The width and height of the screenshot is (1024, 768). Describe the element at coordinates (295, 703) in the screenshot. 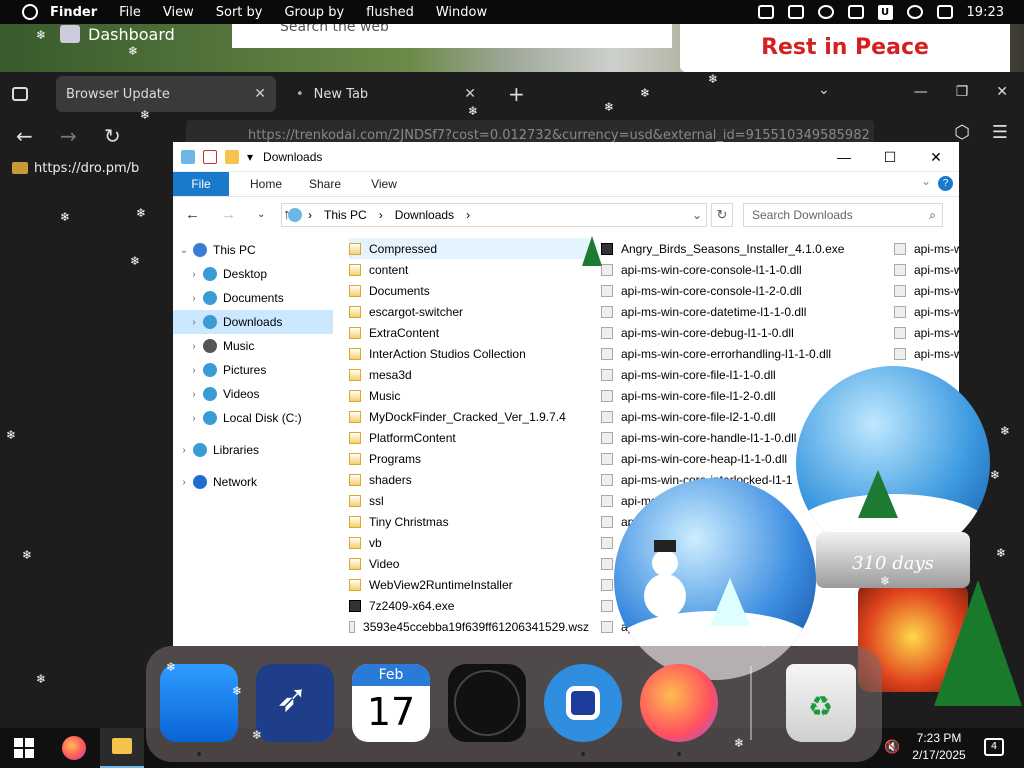

I see `dock-launchpad-icon: ➶` at that location.